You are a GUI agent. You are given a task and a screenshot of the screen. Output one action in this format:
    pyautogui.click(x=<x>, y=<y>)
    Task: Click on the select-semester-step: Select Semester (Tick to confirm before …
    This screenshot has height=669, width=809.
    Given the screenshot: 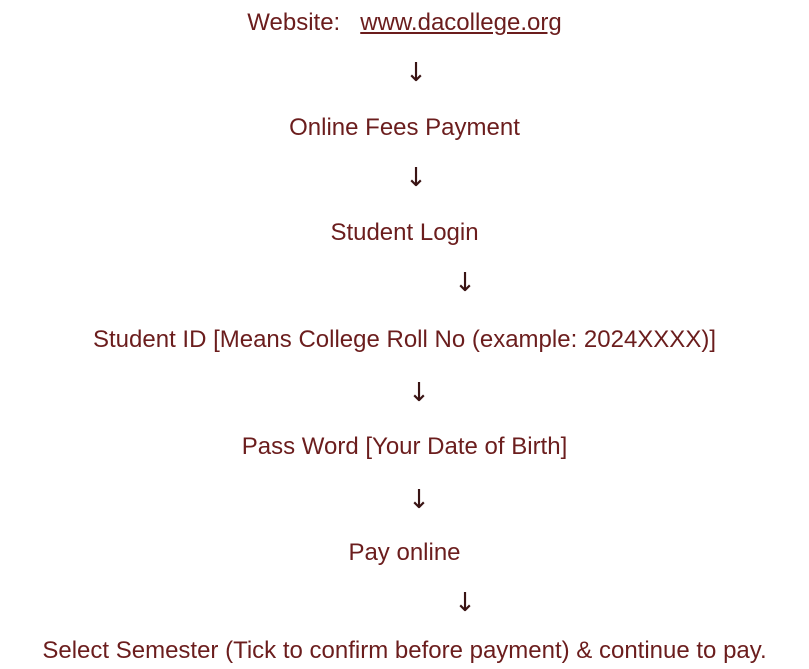 What is the action you would take?
    pyautogui.click(x=404, y=650)
    